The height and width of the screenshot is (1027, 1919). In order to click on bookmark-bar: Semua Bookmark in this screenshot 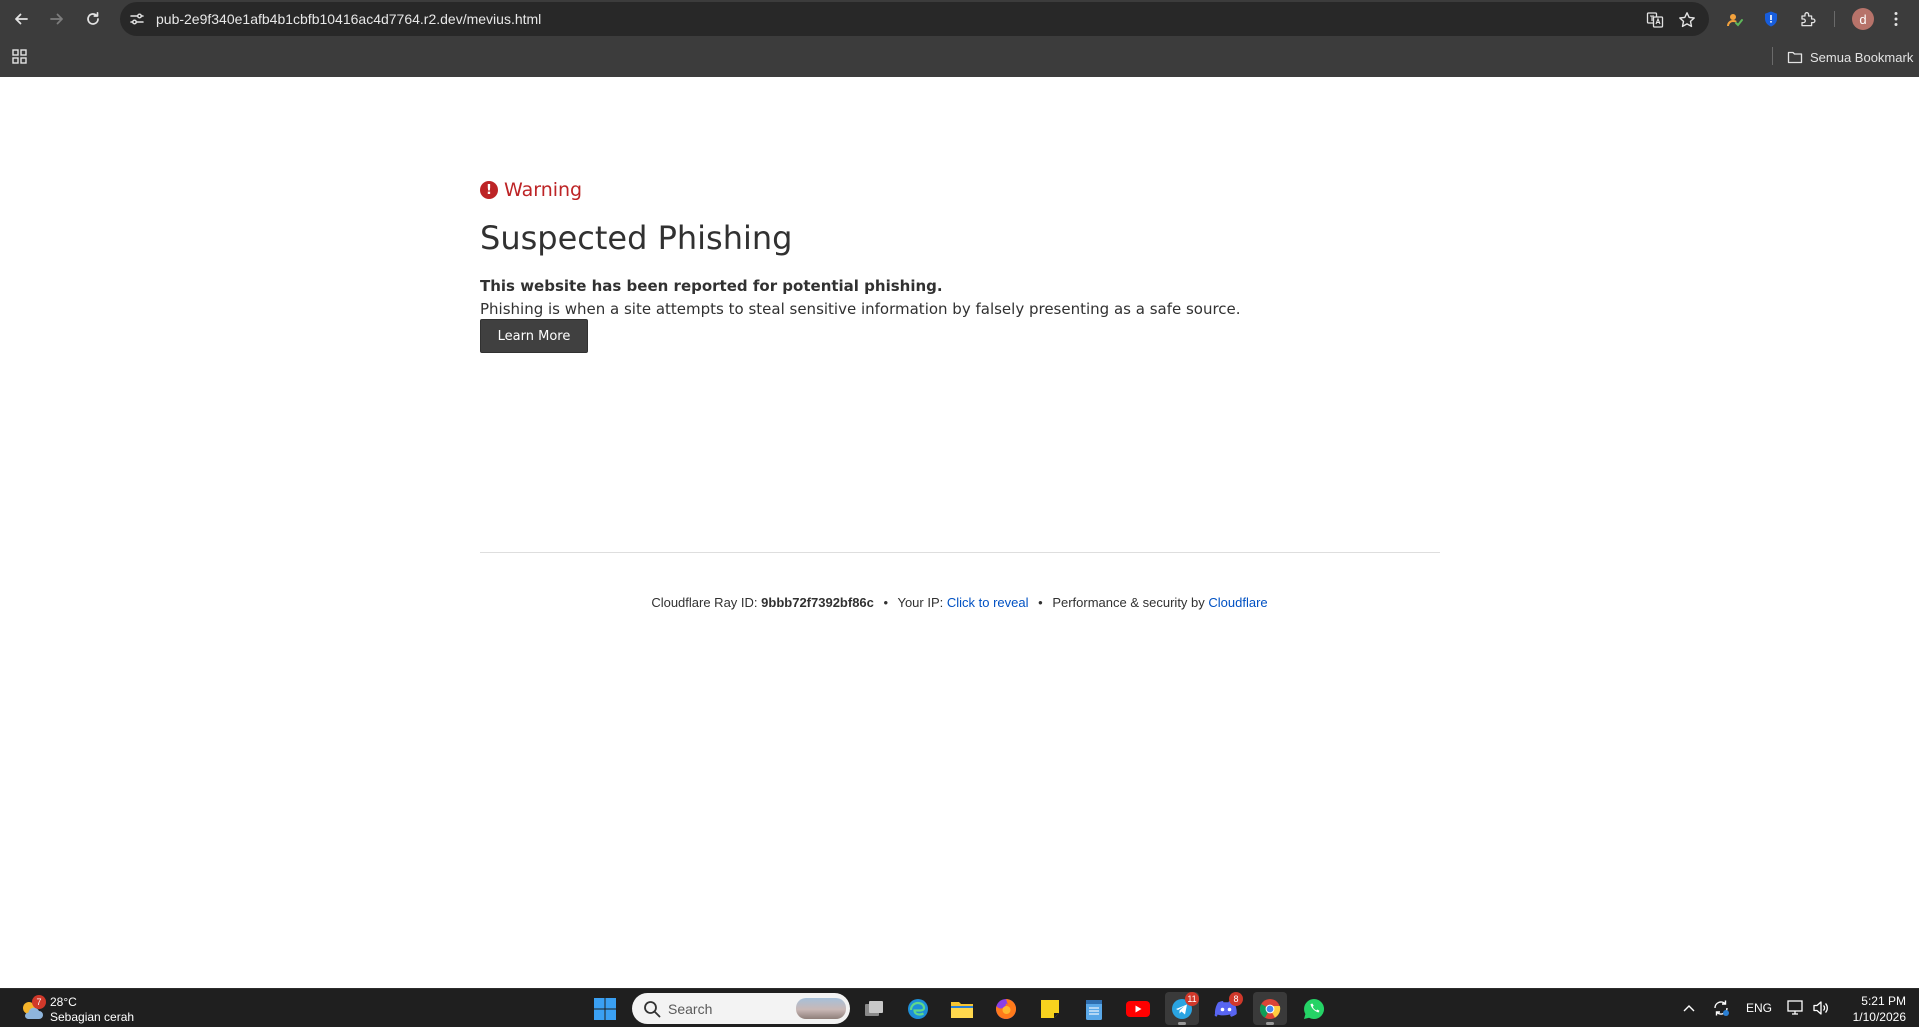, I will do `click(959, 57)`.